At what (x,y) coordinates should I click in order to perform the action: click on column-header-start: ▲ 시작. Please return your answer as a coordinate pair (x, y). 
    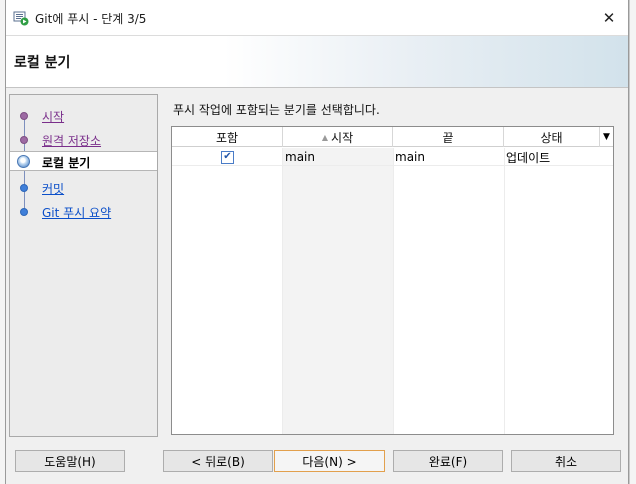
    Looking at the image, I should click on (338, 137).